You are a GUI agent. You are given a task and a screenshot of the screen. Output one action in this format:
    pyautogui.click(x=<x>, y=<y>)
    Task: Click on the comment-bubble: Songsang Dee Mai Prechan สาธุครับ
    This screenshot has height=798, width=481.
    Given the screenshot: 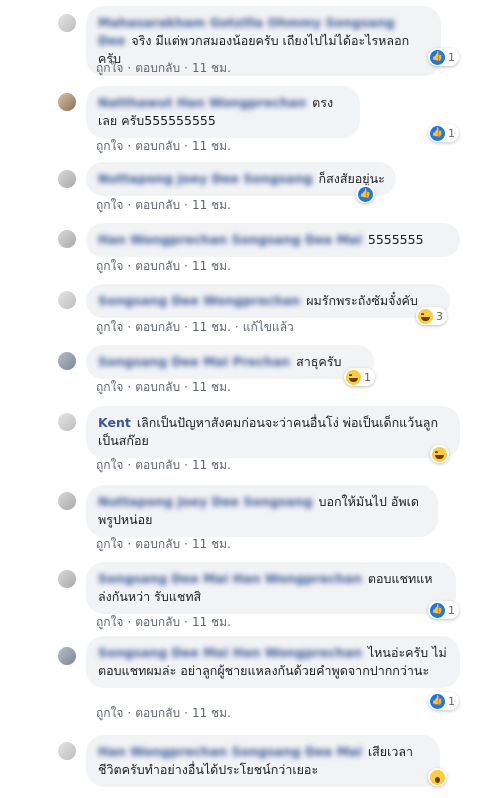 What is the action you would take?
    pyautogui.click(x=230, y=362)
    